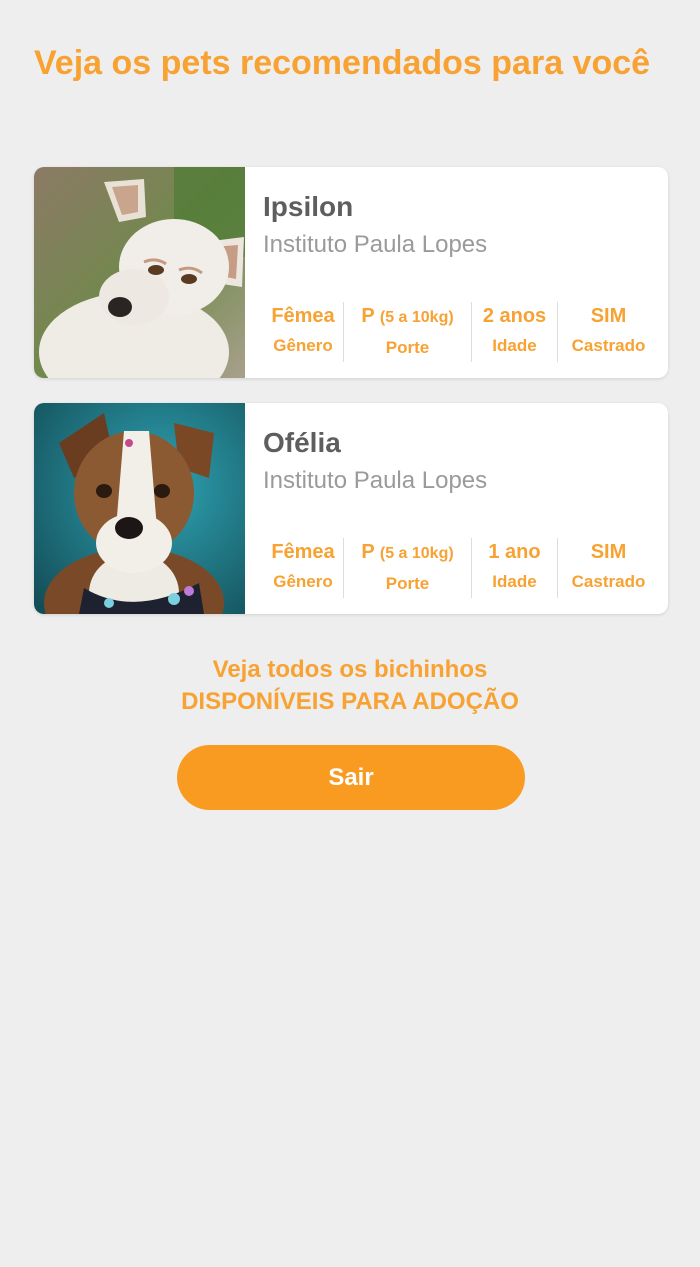 The height and width of the screenshot is (1267, 700). Describe the element at coordinates (308, 206) in the screenshot. I see `pet-name: Ipsilon` at that location.